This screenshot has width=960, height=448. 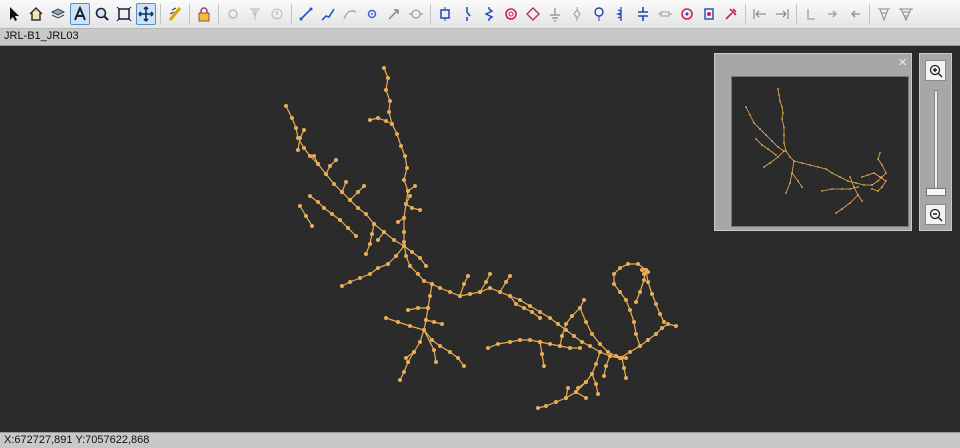 What do you see at coordinates (665, 14) in the screenshot?
I see `reactor-icon` at bounding box center [665, 14].